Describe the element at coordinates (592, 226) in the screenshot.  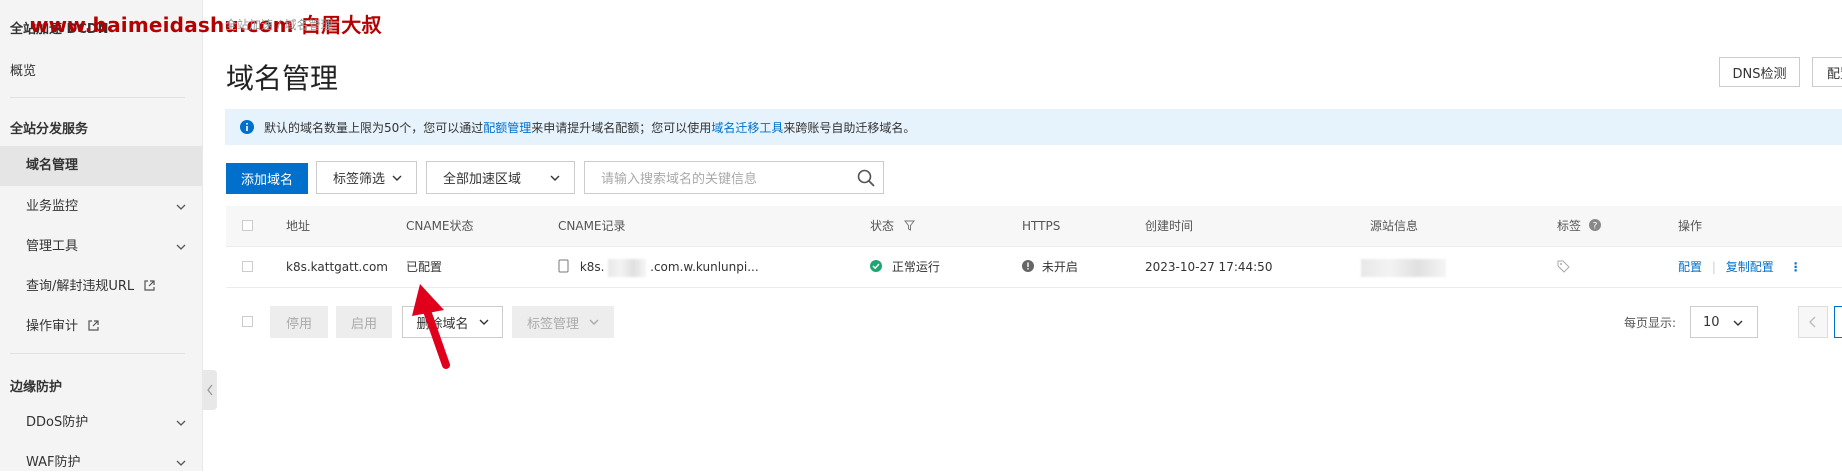
I see `col-cname-record: CNAME记录` at that location.